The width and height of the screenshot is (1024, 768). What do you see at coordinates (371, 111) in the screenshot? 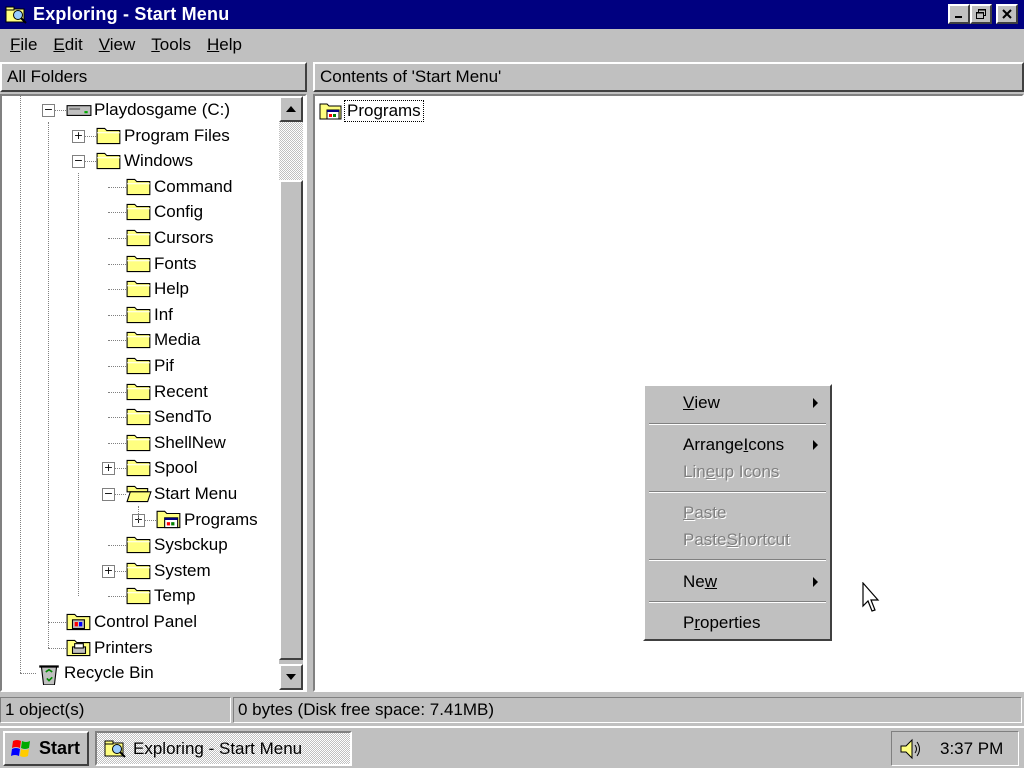
I see `file-item-programs: Programs` at bounding box center [371, 111].